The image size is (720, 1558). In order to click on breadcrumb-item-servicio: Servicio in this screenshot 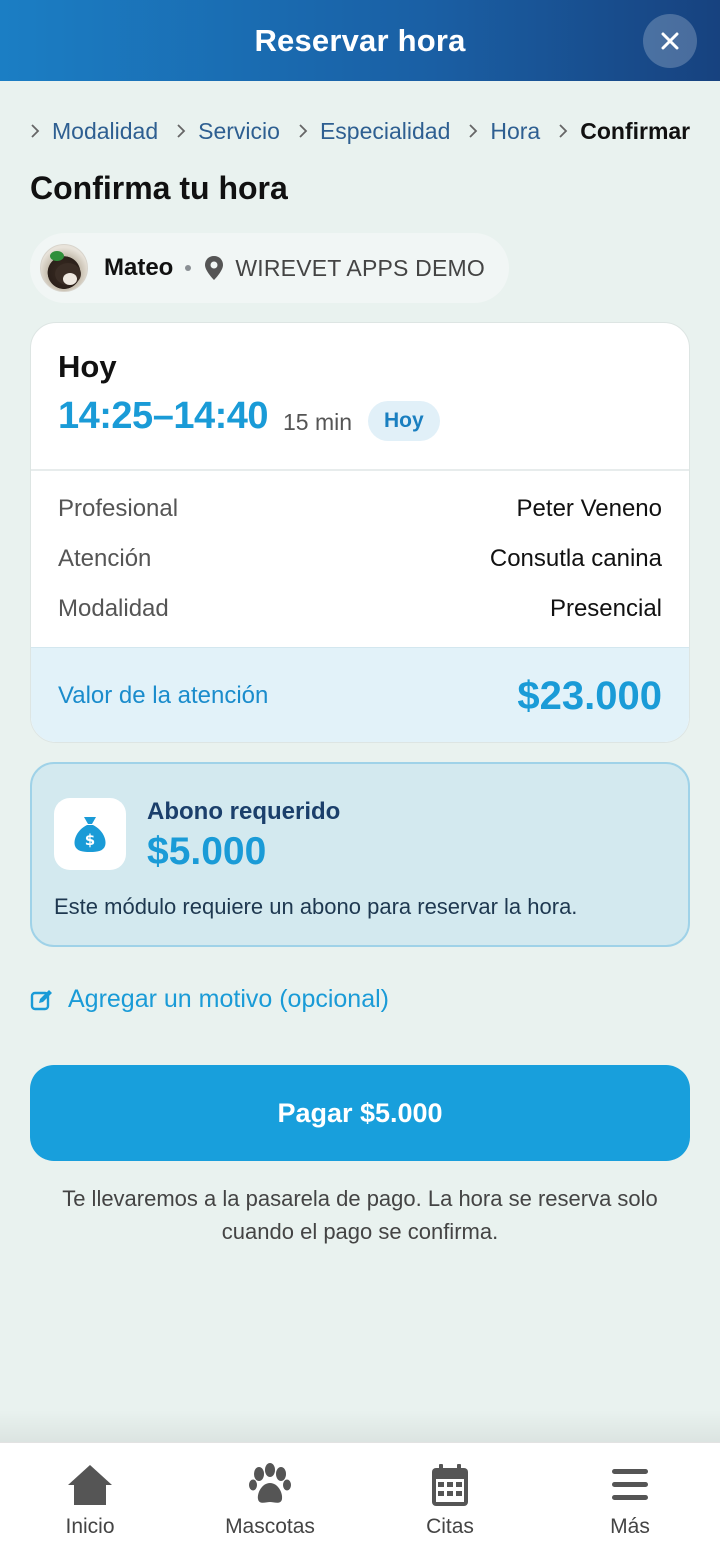, I will do `click(226, 131)`.